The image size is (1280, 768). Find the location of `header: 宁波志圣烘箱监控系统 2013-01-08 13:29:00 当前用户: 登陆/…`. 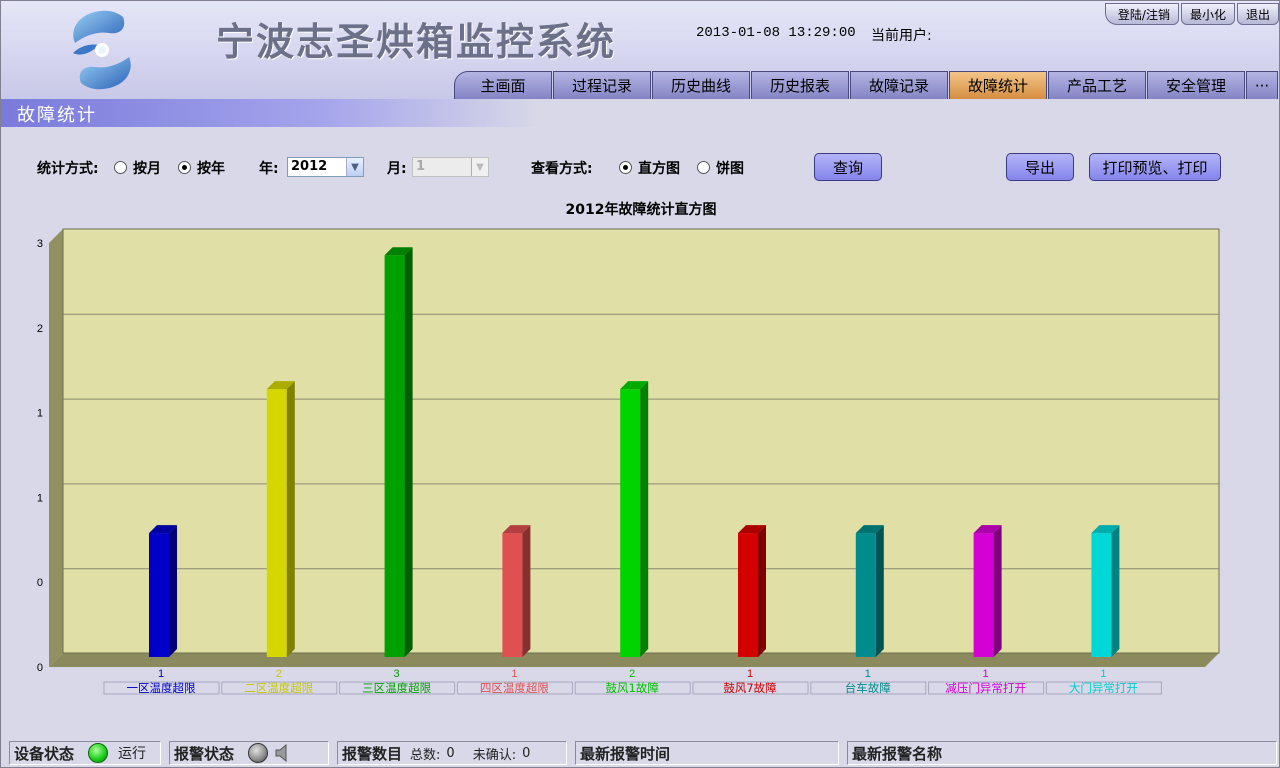

header: 宁波志圣烘箱监控系统 2013-01-08 13:29:00 当前用户: 登陆/… is located at coordinates (640, 50).